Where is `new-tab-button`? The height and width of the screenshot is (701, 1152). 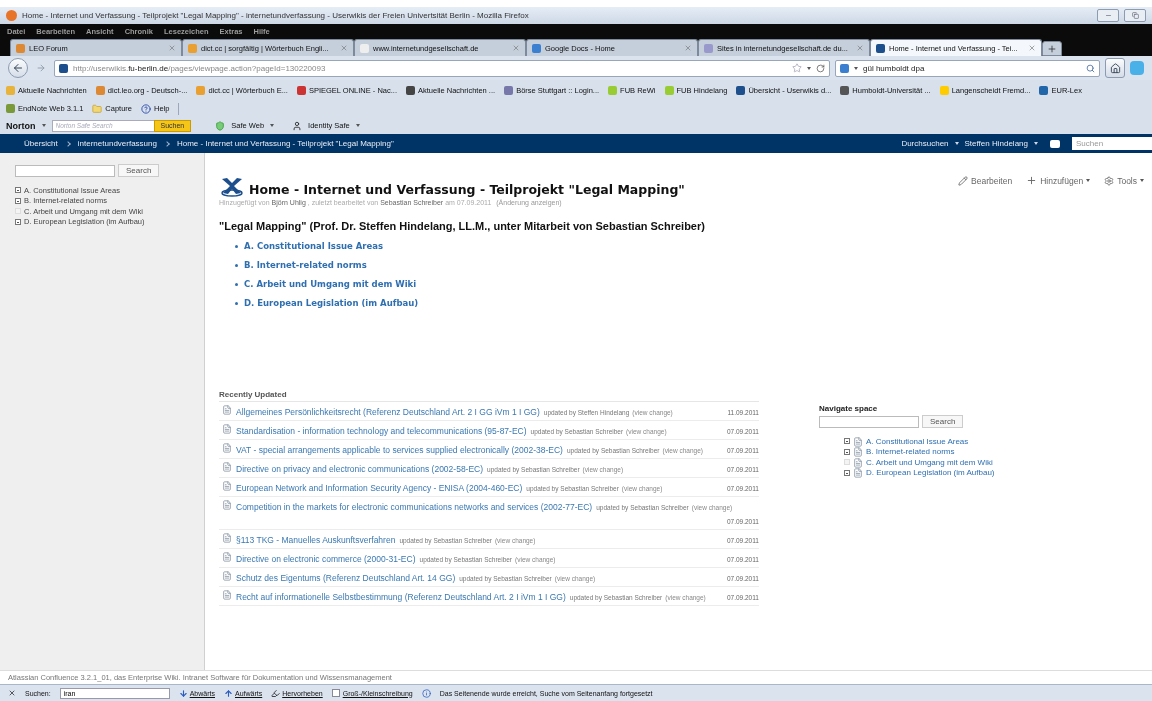
new-tab-button is located at coordinates (1052, 48).